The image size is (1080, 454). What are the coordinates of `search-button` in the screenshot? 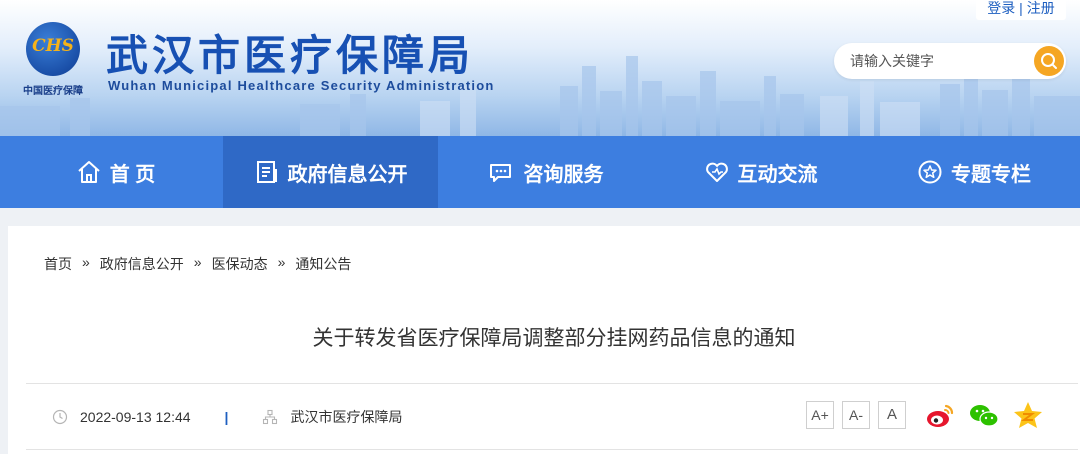 It's located at (1049, 61).